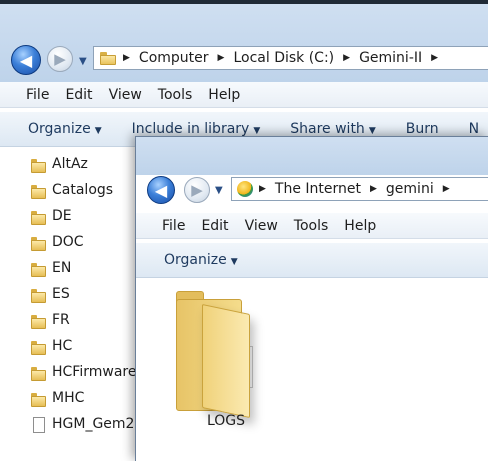 The height and width of the screenshot is (461, 488). What do you see at coordinates (226, 421) in the screenshot?
I see `folder-item-label: LOGS` at bounding box center [226, 421].